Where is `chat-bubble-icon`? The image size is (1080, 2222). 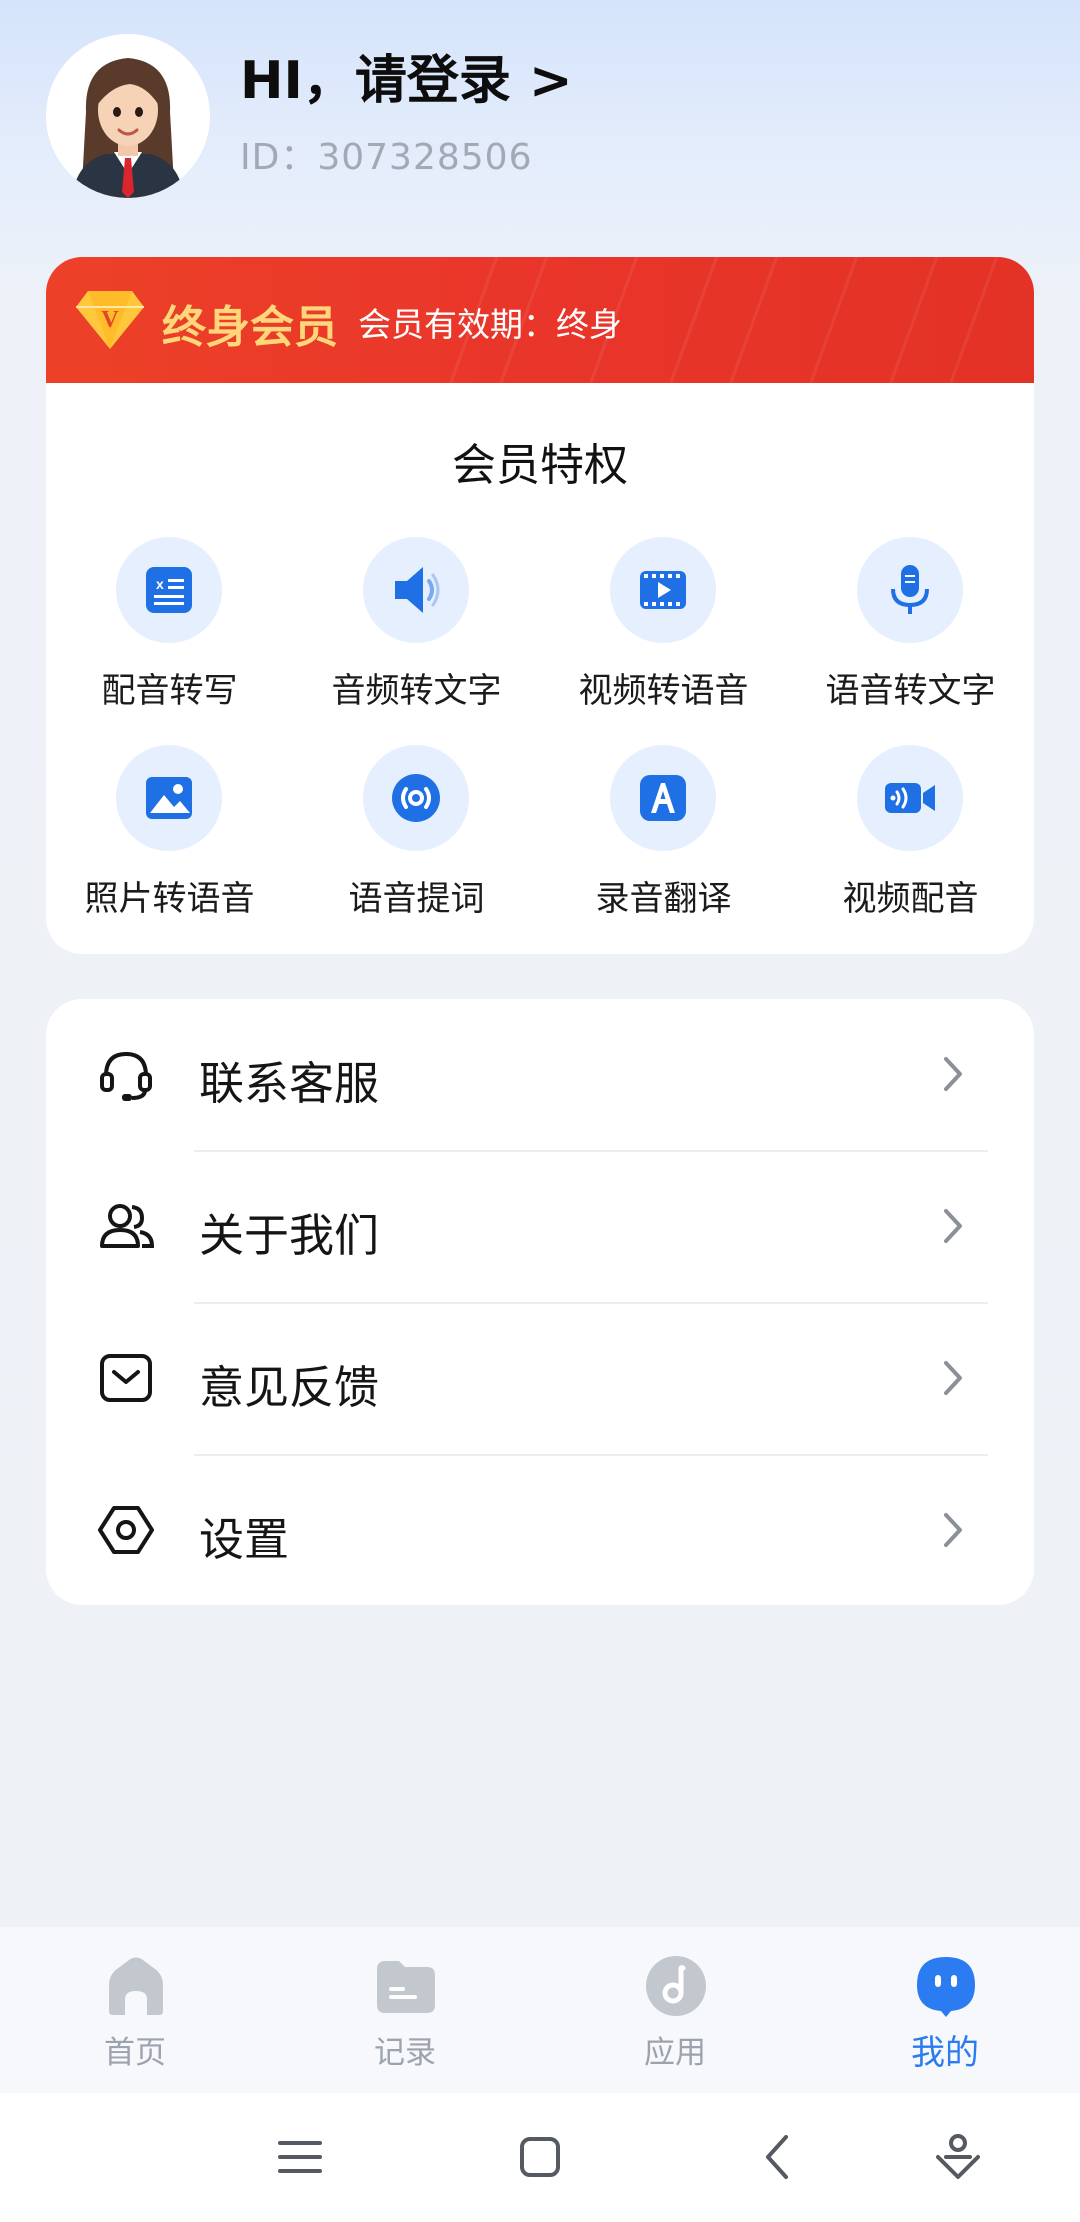
chat-bubble-icon is located at coordinates (946, 1987).